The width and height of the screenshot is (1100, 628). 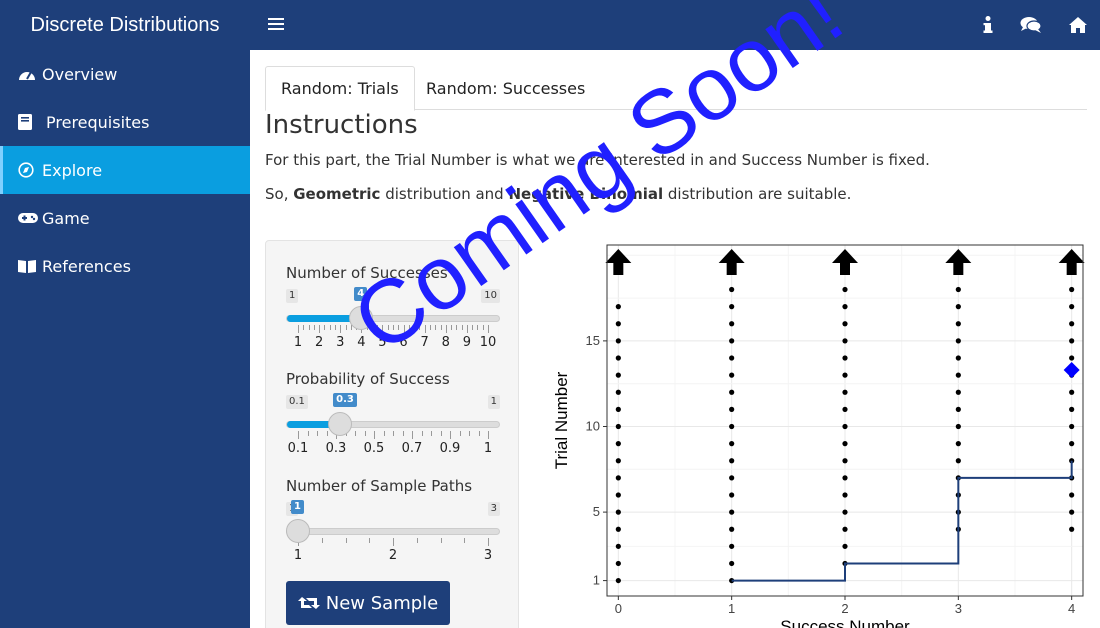 I want to click on sidebar-item-references: References, so click(x=125, y=266).